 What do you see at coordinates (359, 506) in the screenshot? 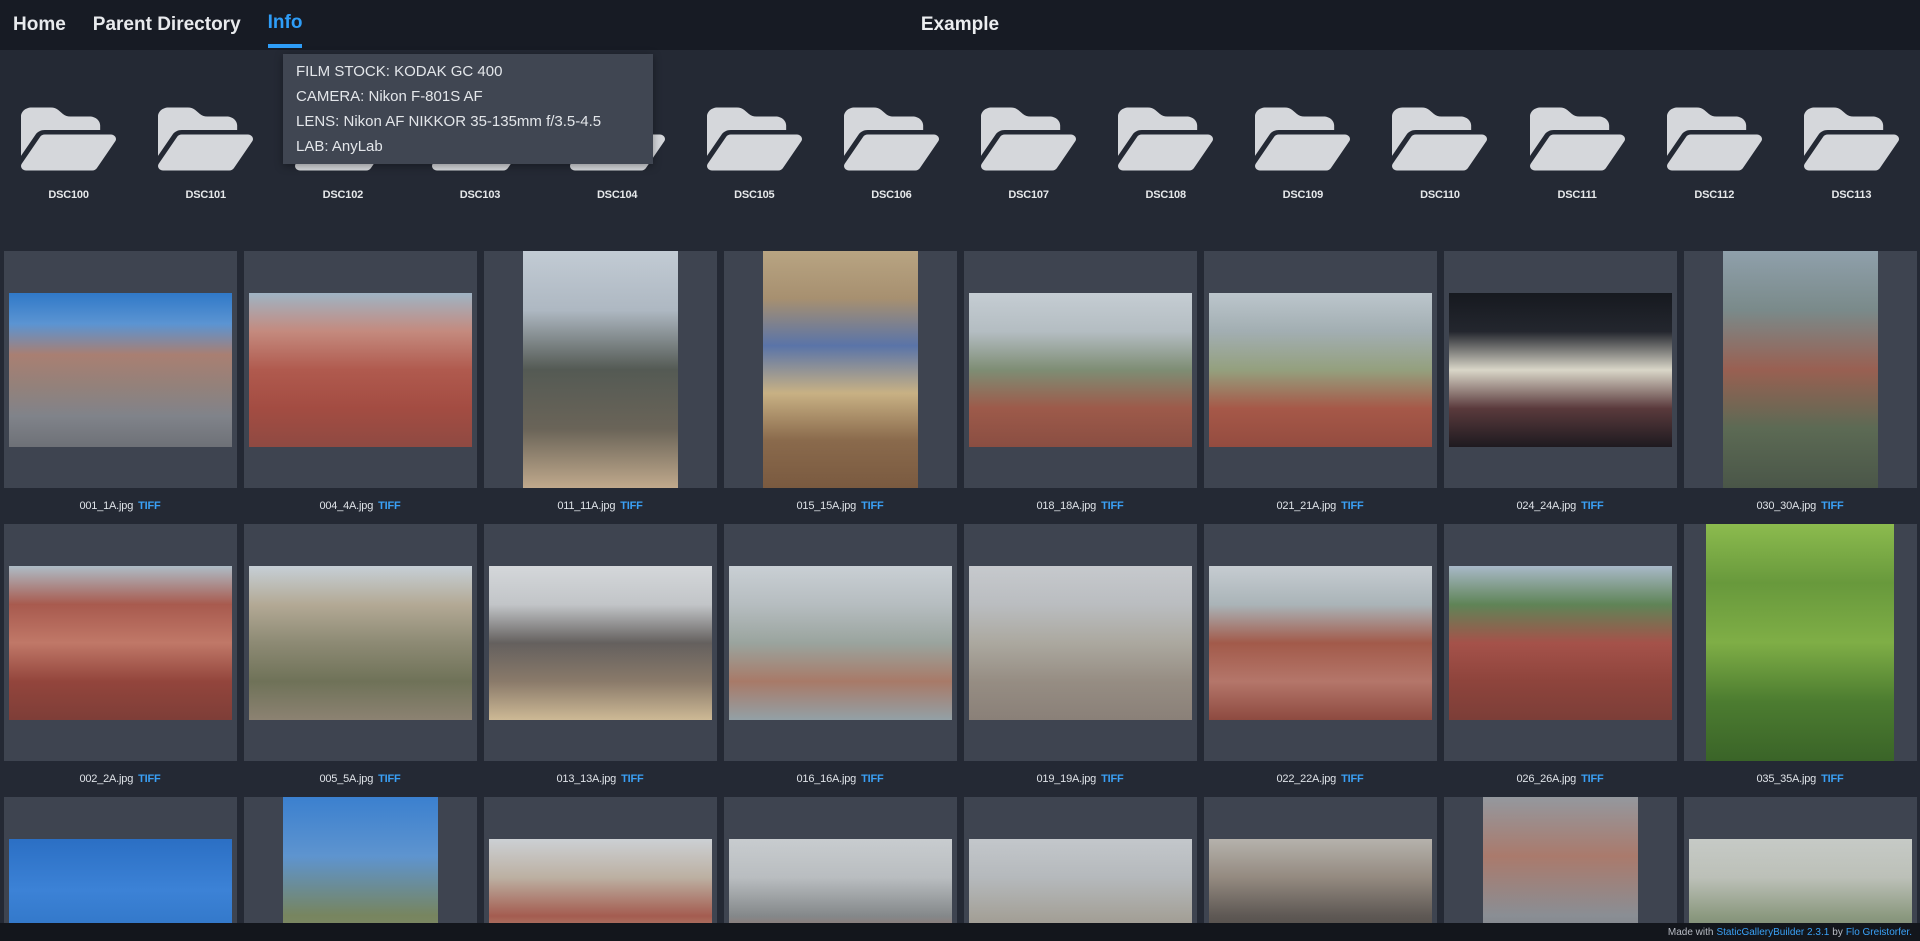
I see `photo-label: 004_4A.jpg TIFF` at bounding box center [359, 506].